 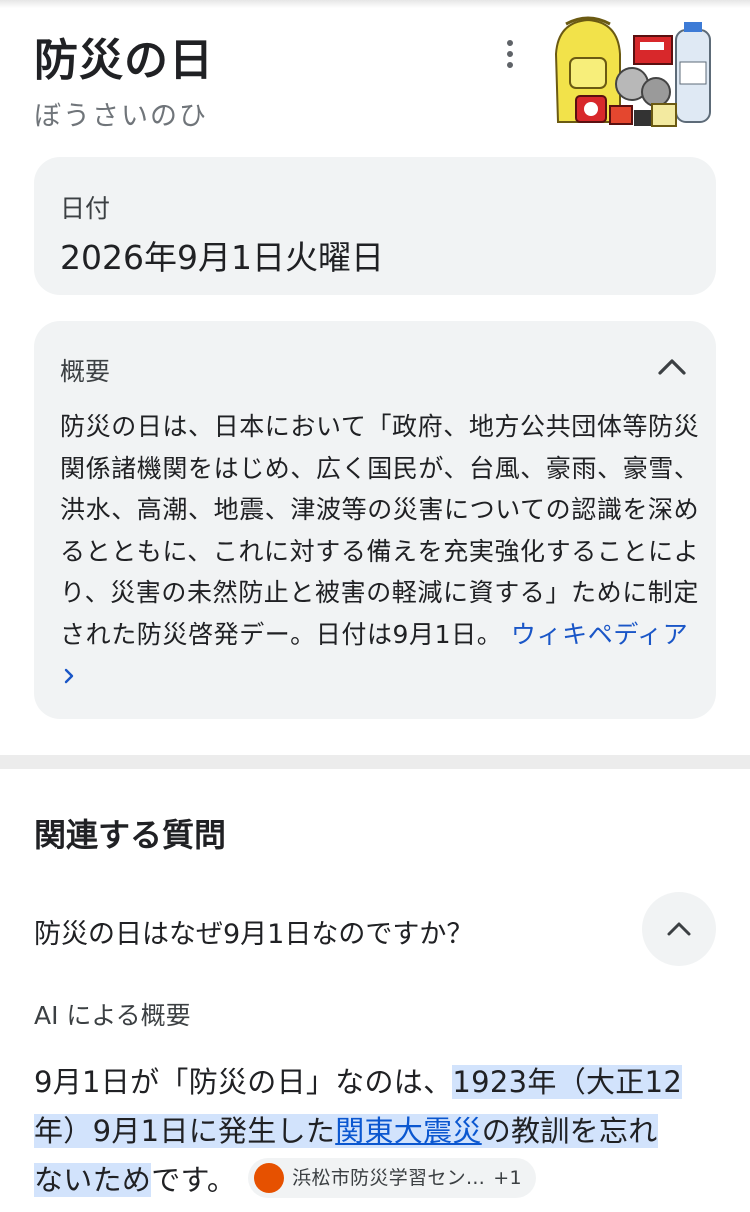 What do you see at coordinates (121, 116) in the screenshot?
I see `title-reading: ぼうさいのひ` at bounding box center [121, 116].